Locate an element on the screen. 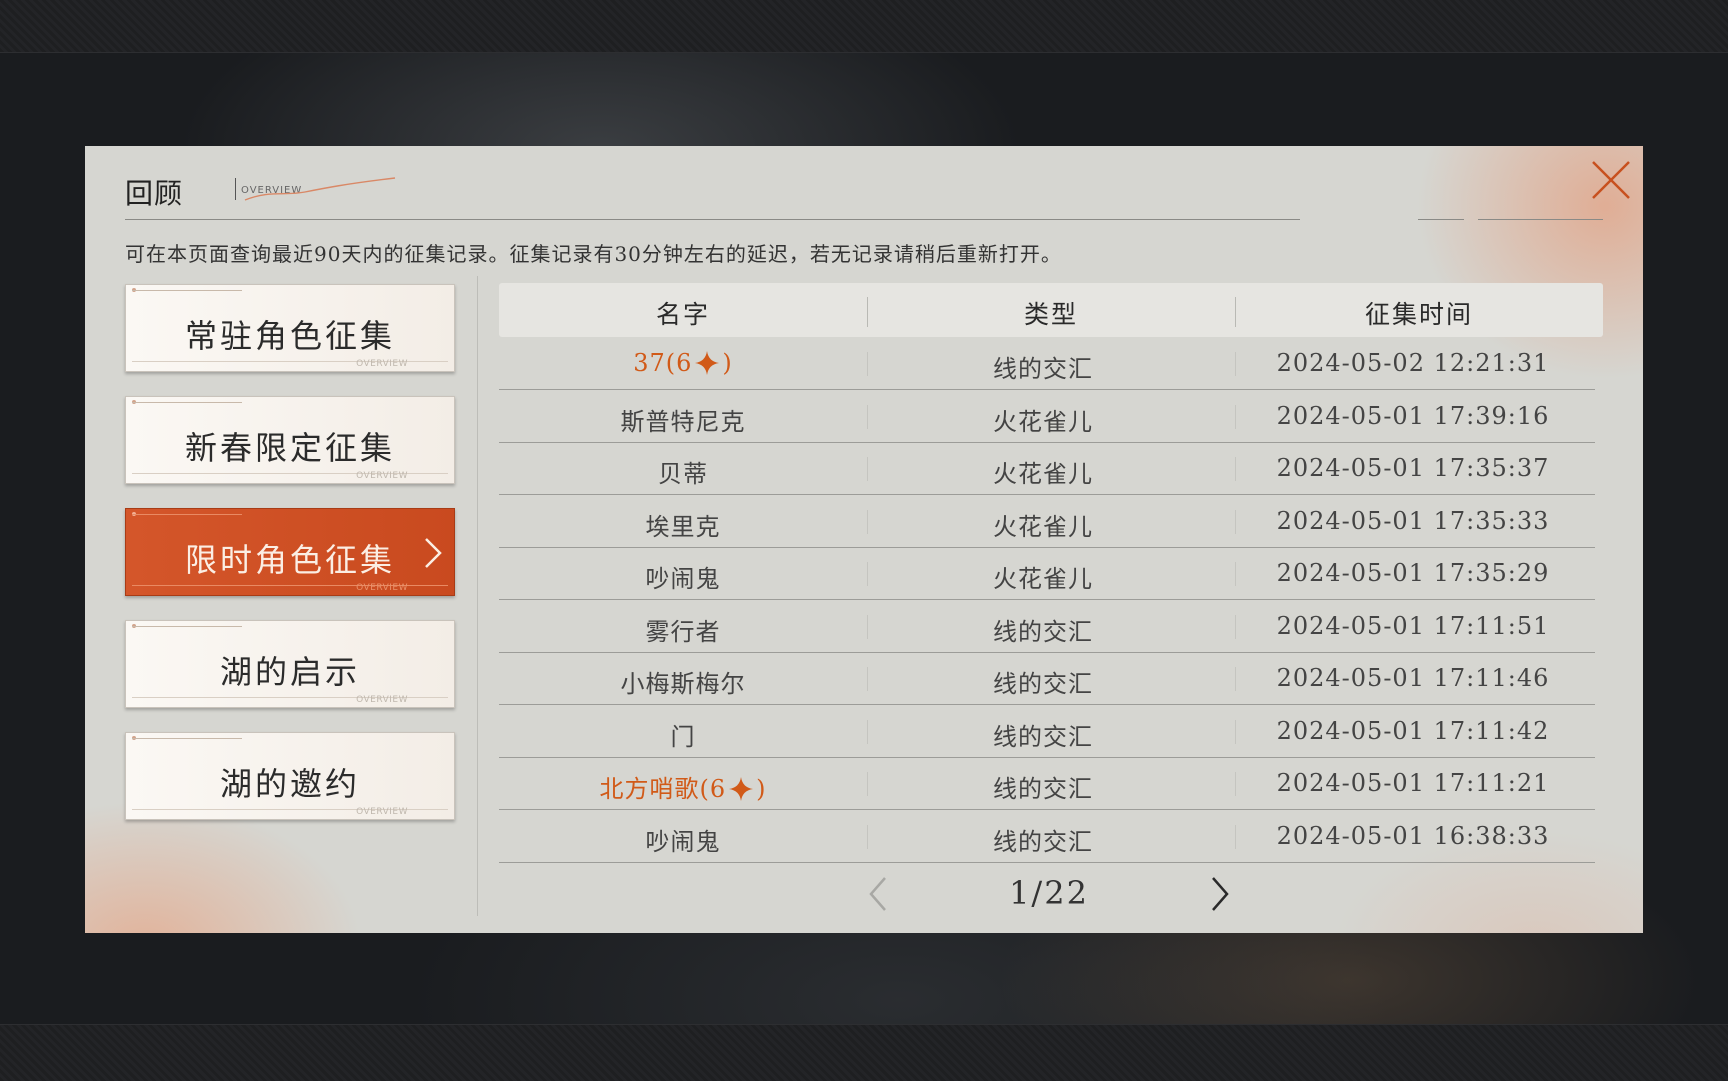 Image resolution: width=1728 pixels, height=1081 pixels. cell-time: 2024-05-01 16:38:33 is located at coordinates (1413, 835).